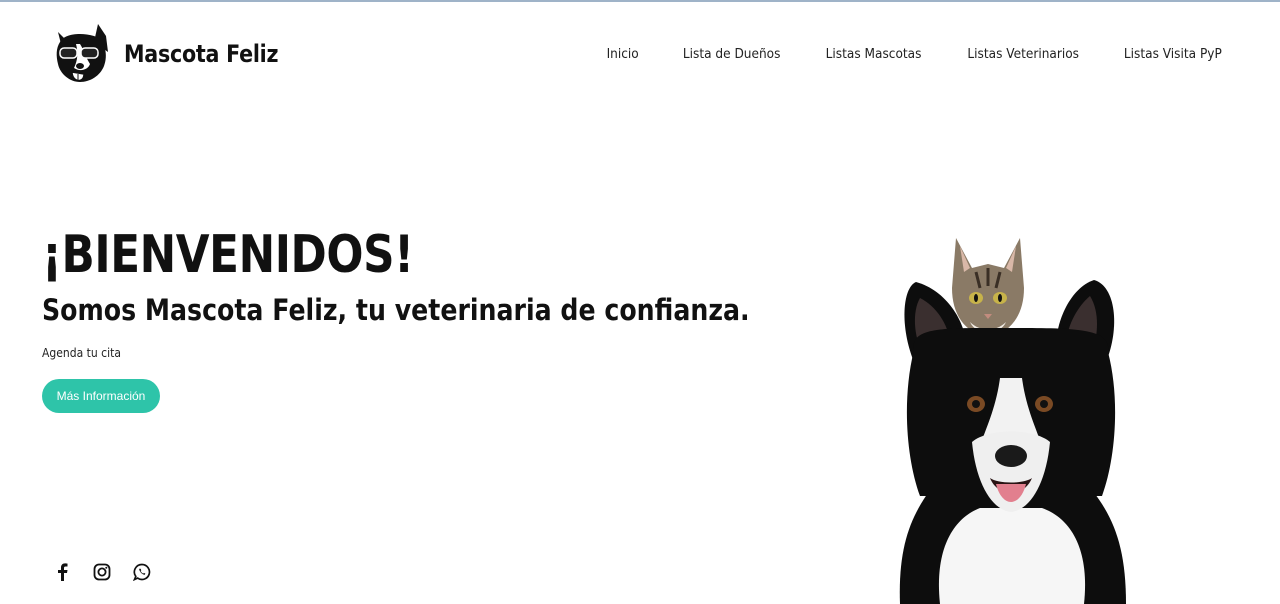 This screenshot has height=604, width=1280. I want to click on nav-item-listas-mascotas: Listas Mascotas, so click(873, 54).